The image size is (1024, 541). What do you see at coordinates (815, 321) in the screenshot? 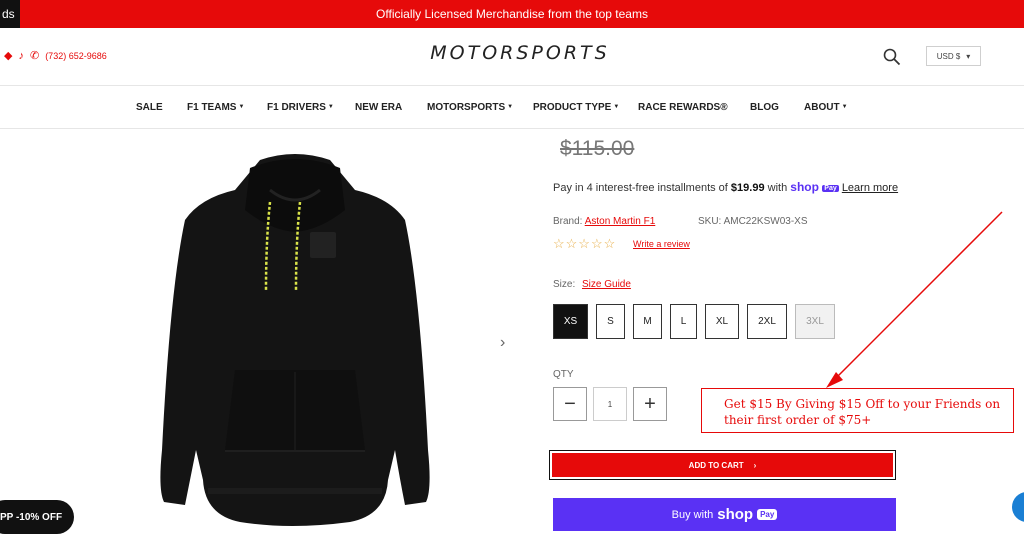
I see `size-option-3xl: 3XL` at bounding box center [815, 321].